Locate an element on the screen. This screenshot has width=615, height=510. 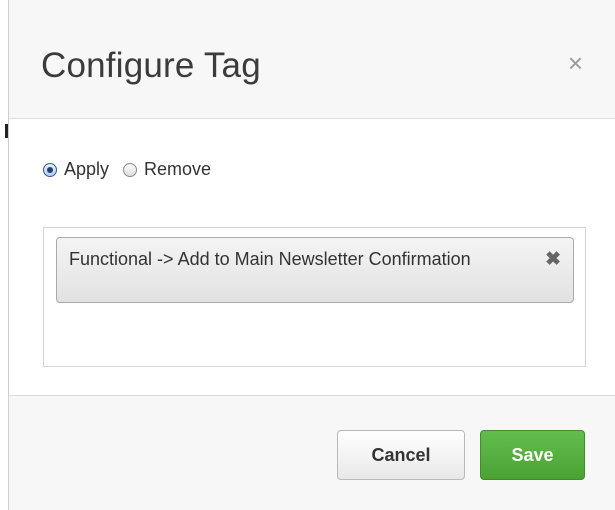
remove-radio-label: Remove is located at coordinates (177, 169).